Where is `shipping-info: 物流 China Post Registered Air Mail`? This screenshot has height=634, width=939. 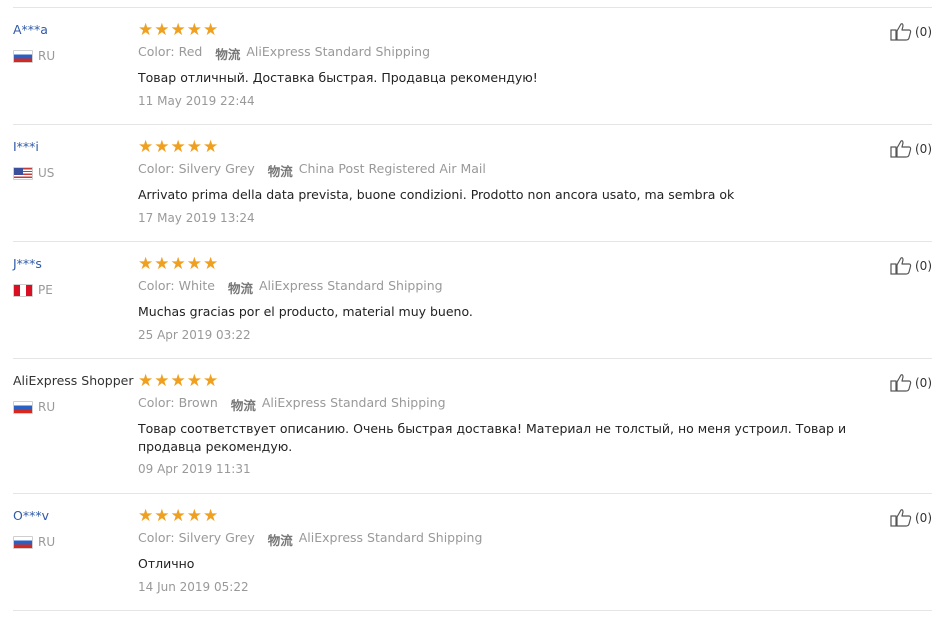
shipping-info: 物流 China Post Registered Air Mail is located at coordinates (377, 170).